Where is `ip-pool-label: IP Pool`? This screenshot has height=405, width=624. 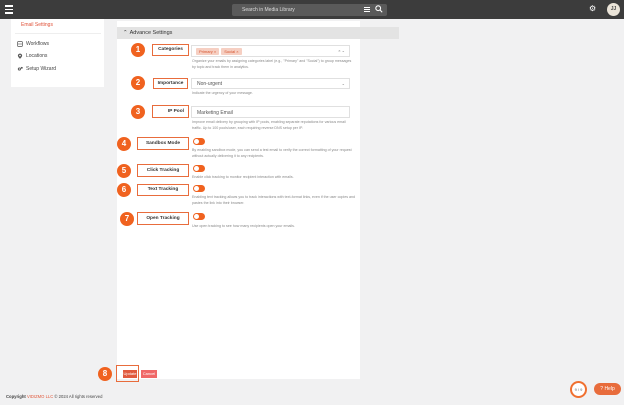 ip-pool-label: IP Pool is located at coordinates (170, 111).